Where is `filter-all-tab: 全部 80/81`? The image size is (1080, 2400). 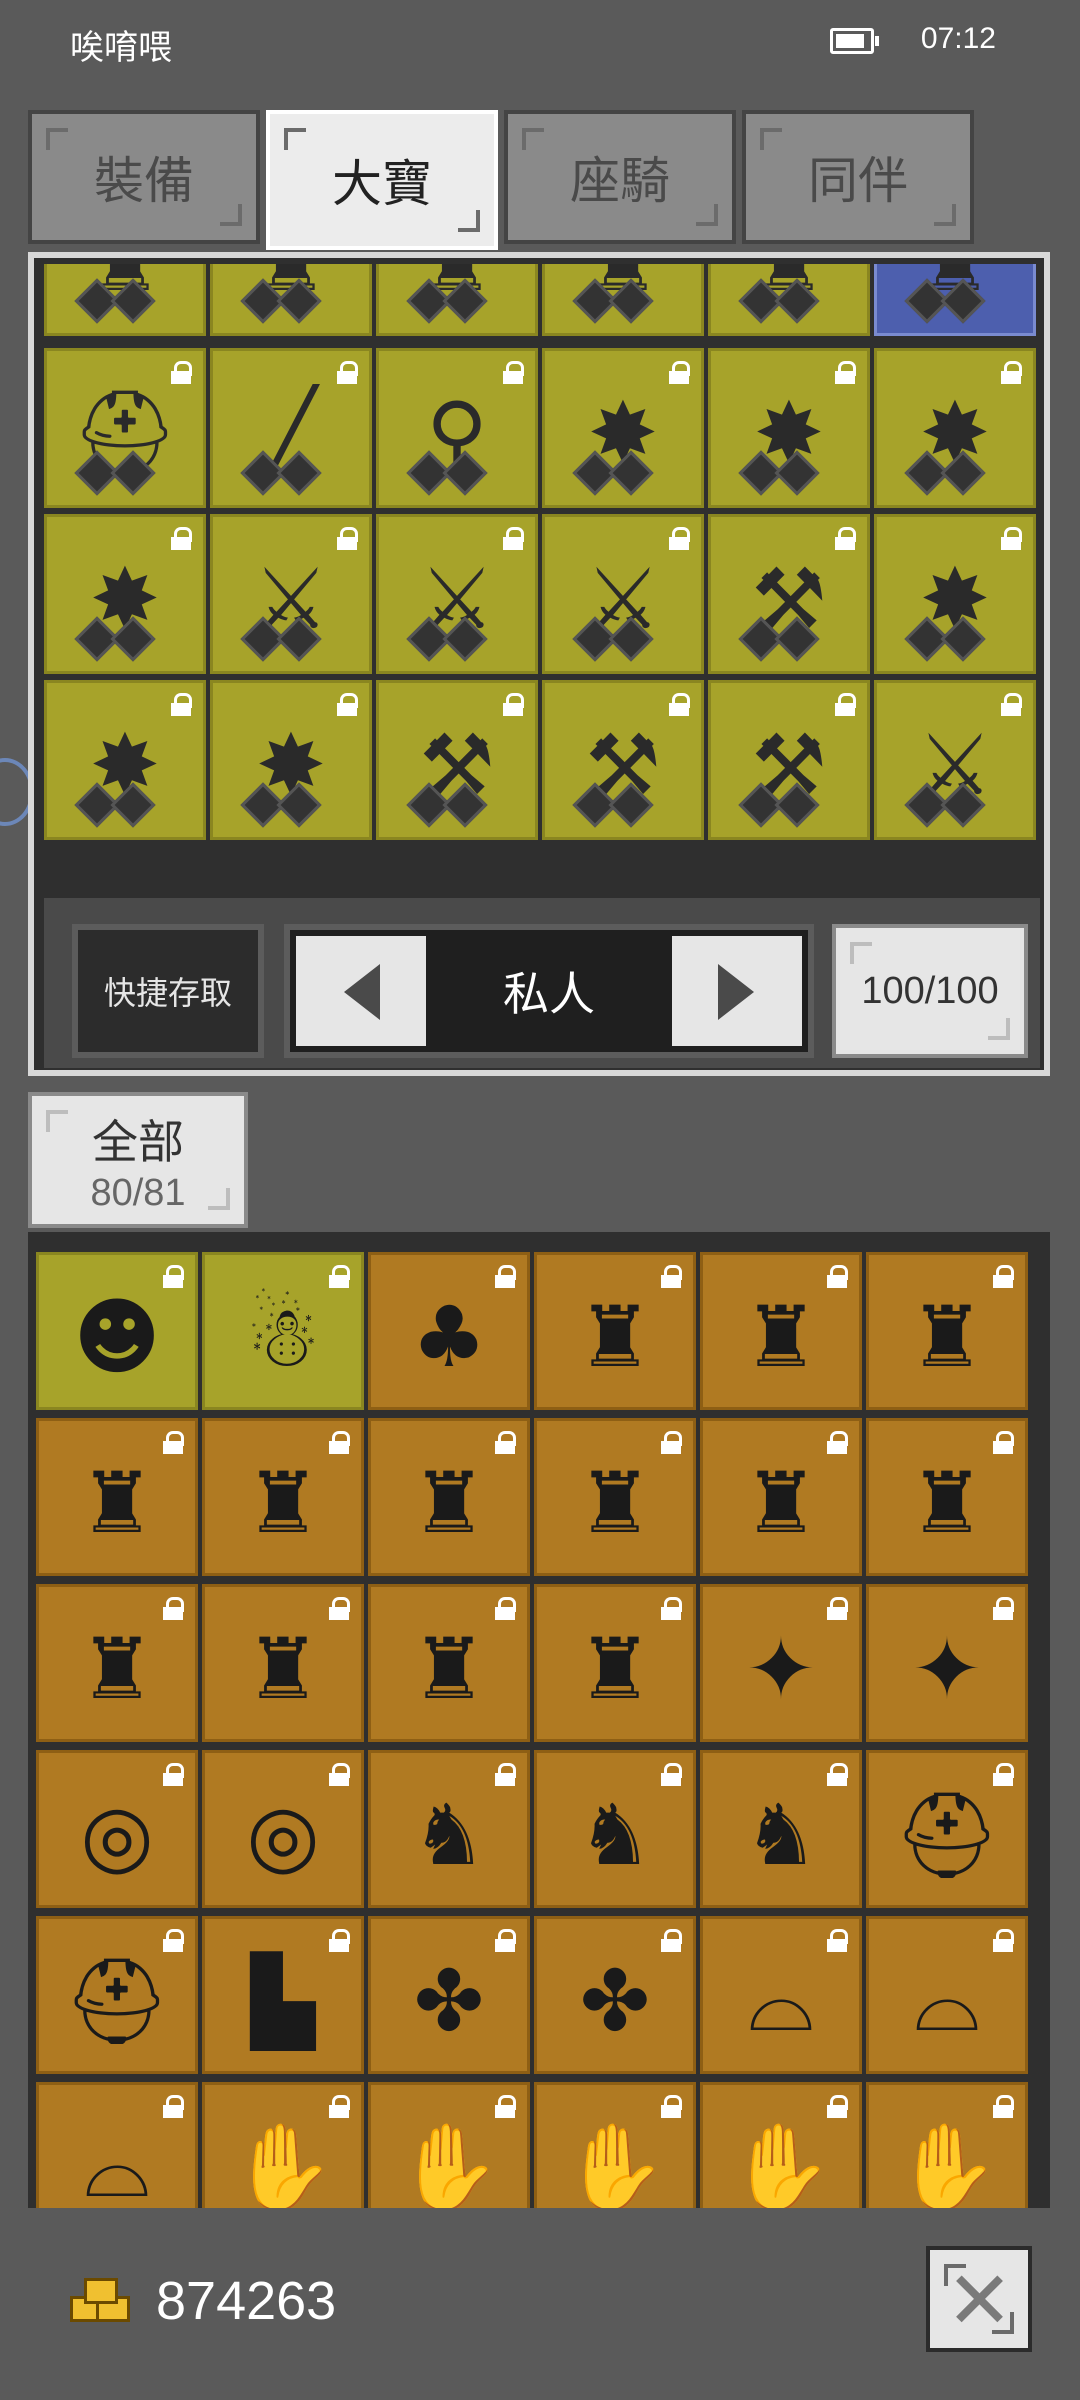 filter-all-tab: 全部 80/81 is located at coordinates (138, 1160).